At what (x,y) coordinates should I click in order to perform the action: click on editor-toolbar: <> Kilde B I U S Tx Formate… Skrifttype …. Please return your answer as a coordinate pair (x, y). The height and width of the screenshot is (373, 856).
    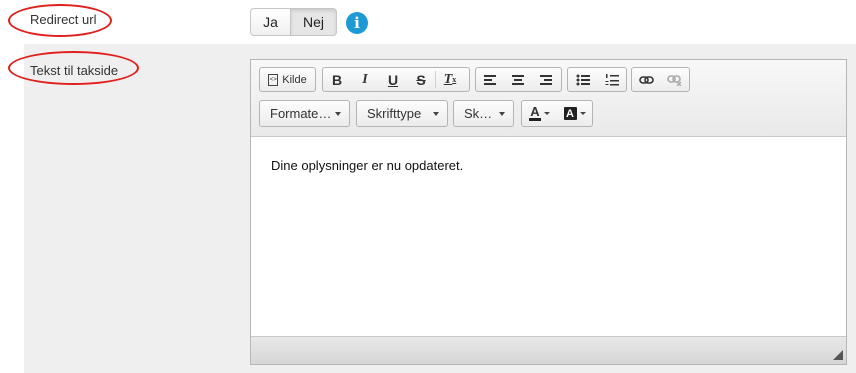
    Looking at the image, I should click on (548, 98).